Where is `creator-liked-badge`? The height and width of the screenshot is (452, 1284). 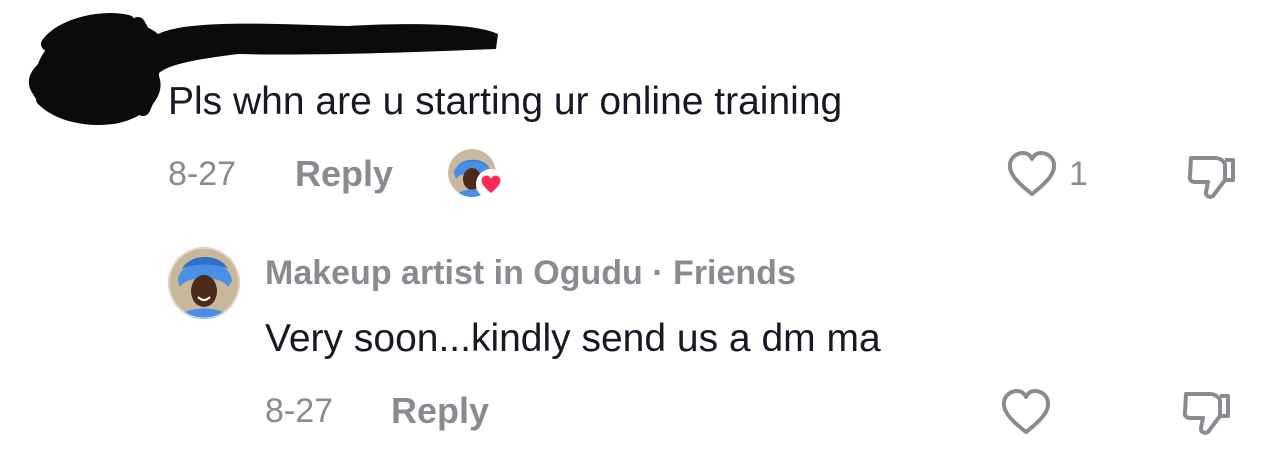
creator-liked-badge is located at coordinates (478, 175).